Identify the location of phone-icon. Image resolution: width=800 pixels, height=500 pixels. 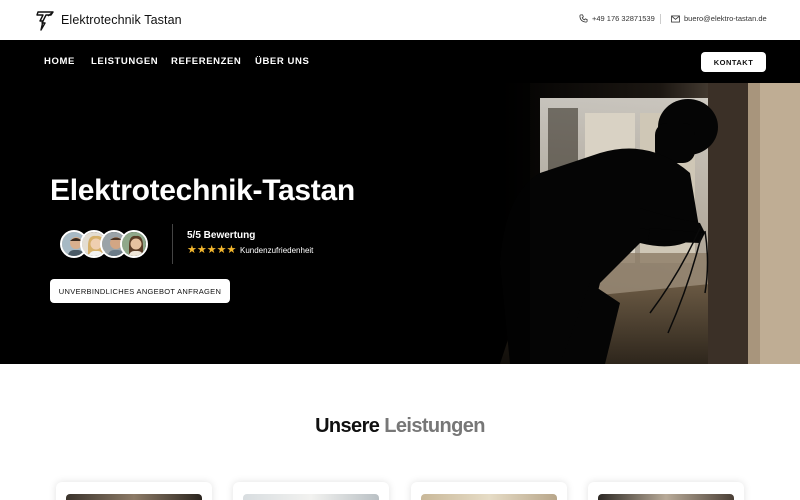
(583, 18).